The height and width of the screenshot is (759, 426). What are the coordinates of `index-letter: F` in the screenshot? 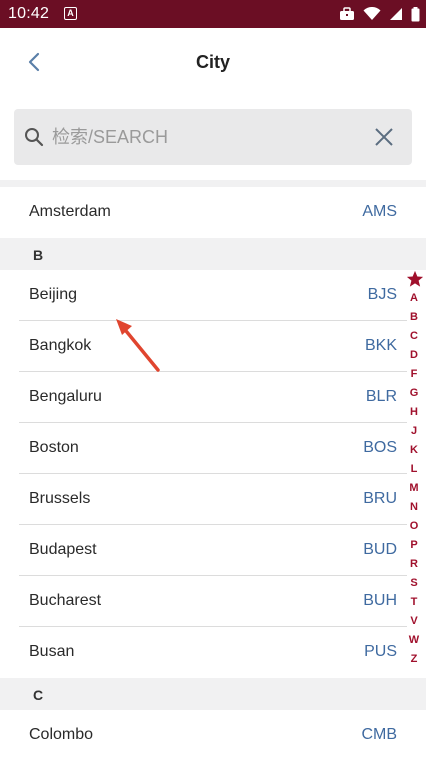 It's located at (414, 374).